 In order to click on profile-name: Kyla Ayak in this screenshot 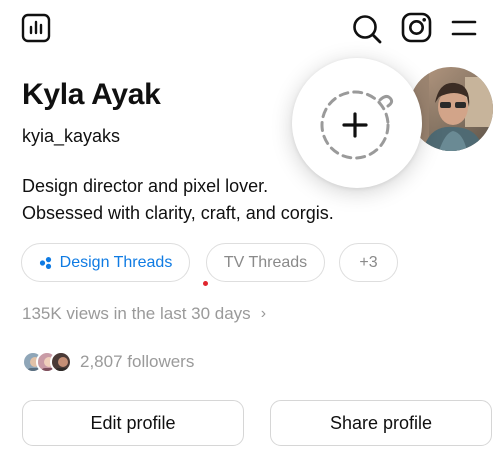, I will do `click(91, 94)`.